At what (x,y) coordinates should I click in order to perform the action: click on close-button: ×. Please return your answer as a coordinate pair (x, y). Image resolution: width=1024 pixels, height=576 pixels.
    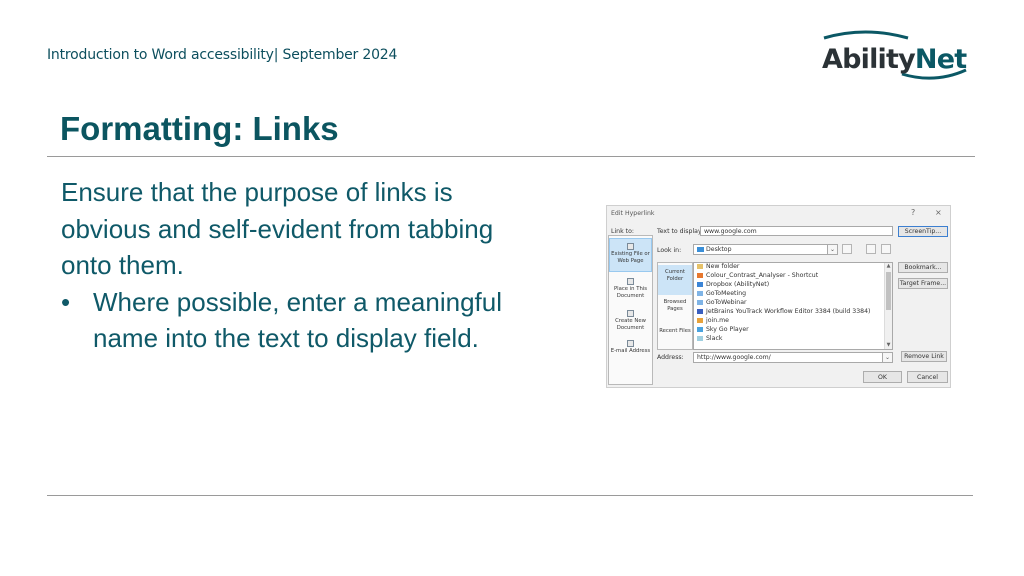
    Looking at the image, I should click on (938, 212).